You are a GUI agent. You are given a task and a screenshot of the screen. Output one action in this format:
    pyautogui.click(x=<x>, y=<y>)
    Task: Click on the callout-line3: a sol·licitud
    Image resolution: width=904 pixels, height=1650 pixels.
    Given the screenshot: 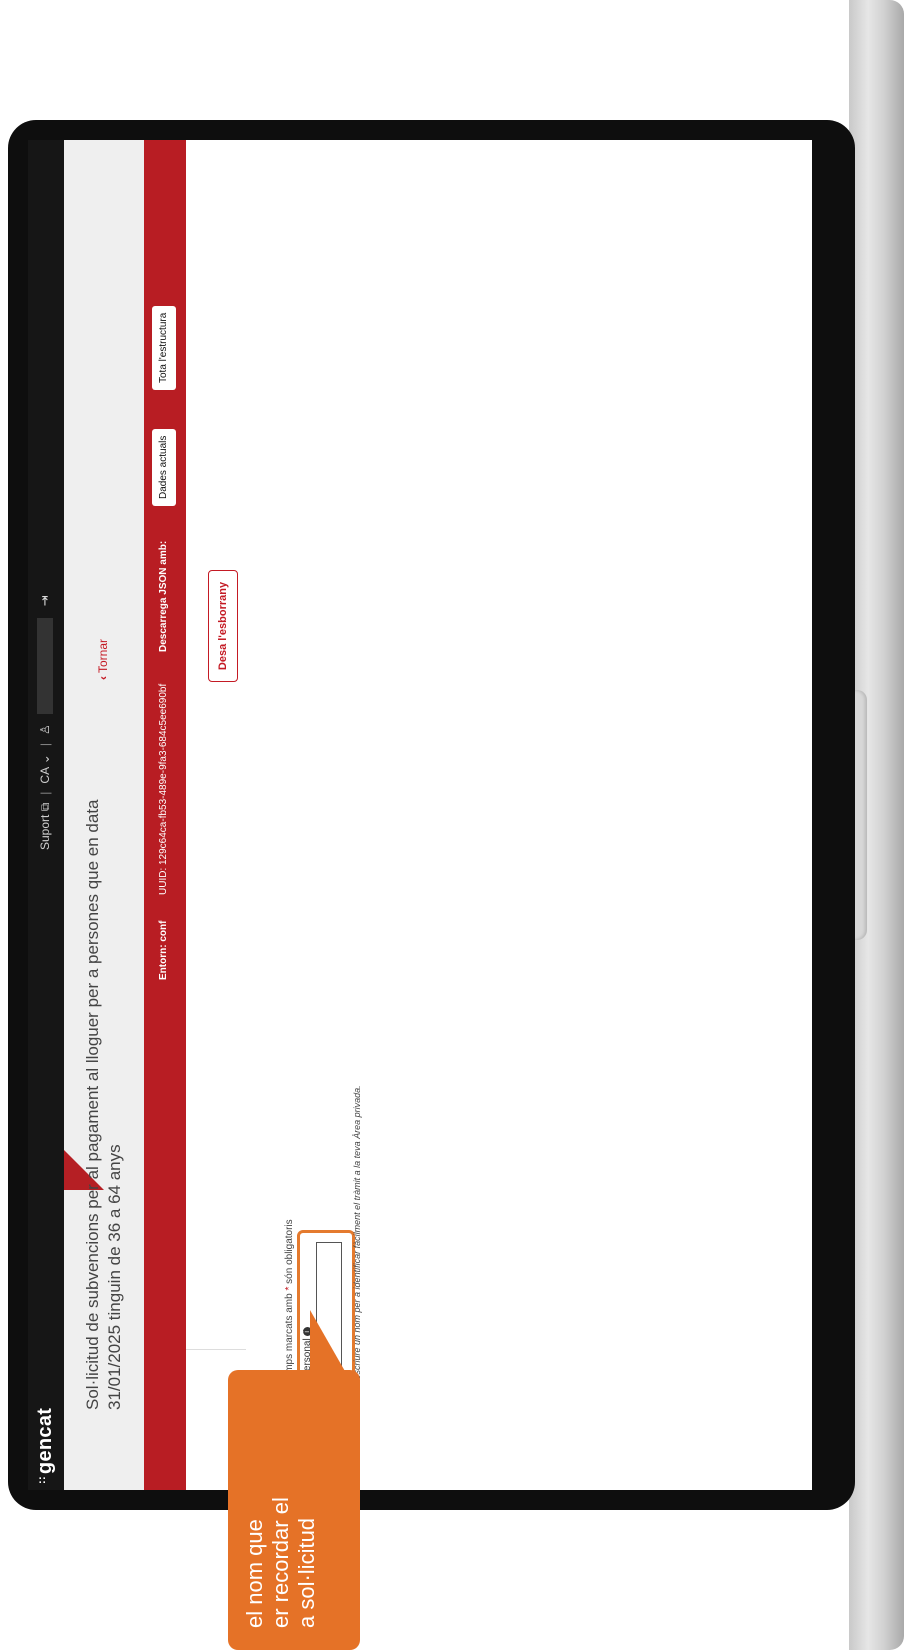 What is the action you would take?
    pyautogui.click(x=306, y=1572)
    